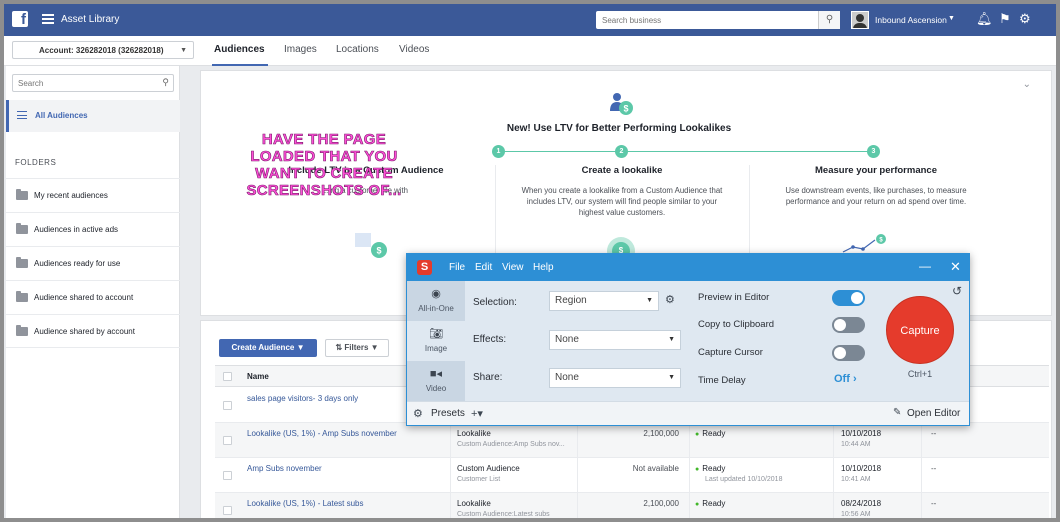 The height and width of the screenshot is (522, 1060). Describe the element at coordinates (1027, 84) in the screenshot. I see `collapse-chevron-icon: ⌄` at that location.